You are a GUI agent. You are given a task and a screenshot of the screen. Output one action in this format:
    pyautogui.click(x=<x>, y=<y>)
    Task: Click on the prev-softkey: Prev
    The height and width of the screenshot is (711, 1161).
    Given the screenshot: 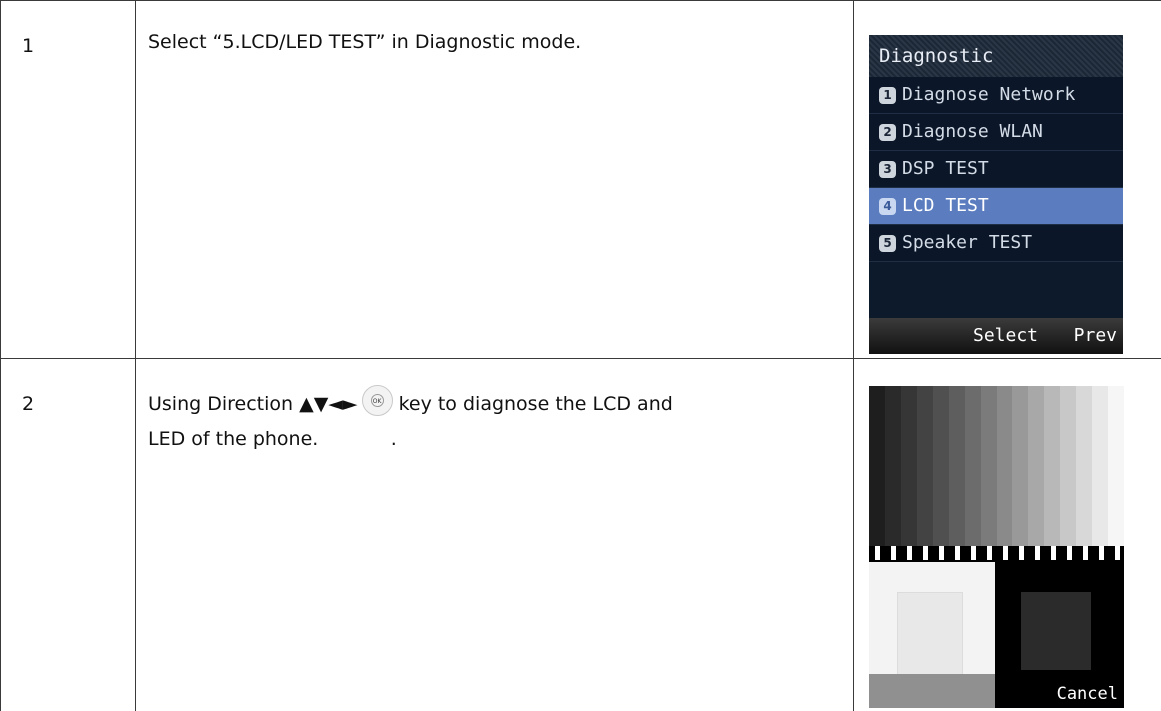 What is the action you would take?
    pyautogui.click(x=1095, y=336)
    